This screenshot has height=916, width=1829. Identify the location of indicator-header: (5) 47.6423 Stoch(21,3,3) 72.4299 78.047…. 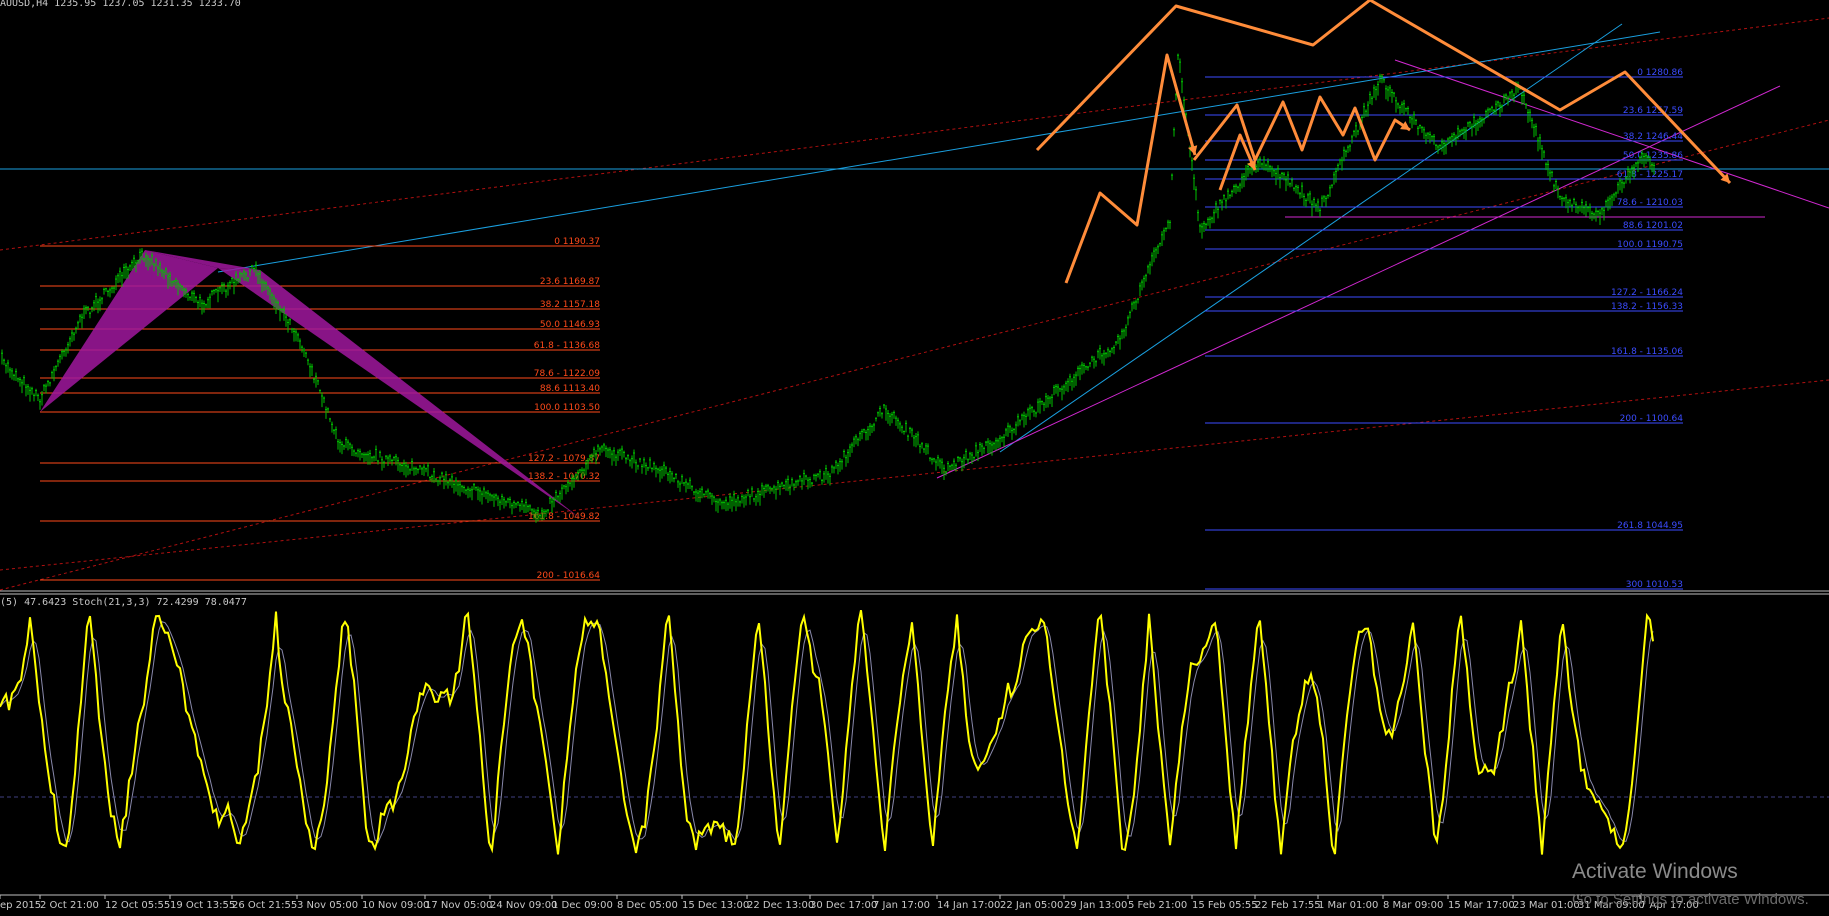
(123, 602).